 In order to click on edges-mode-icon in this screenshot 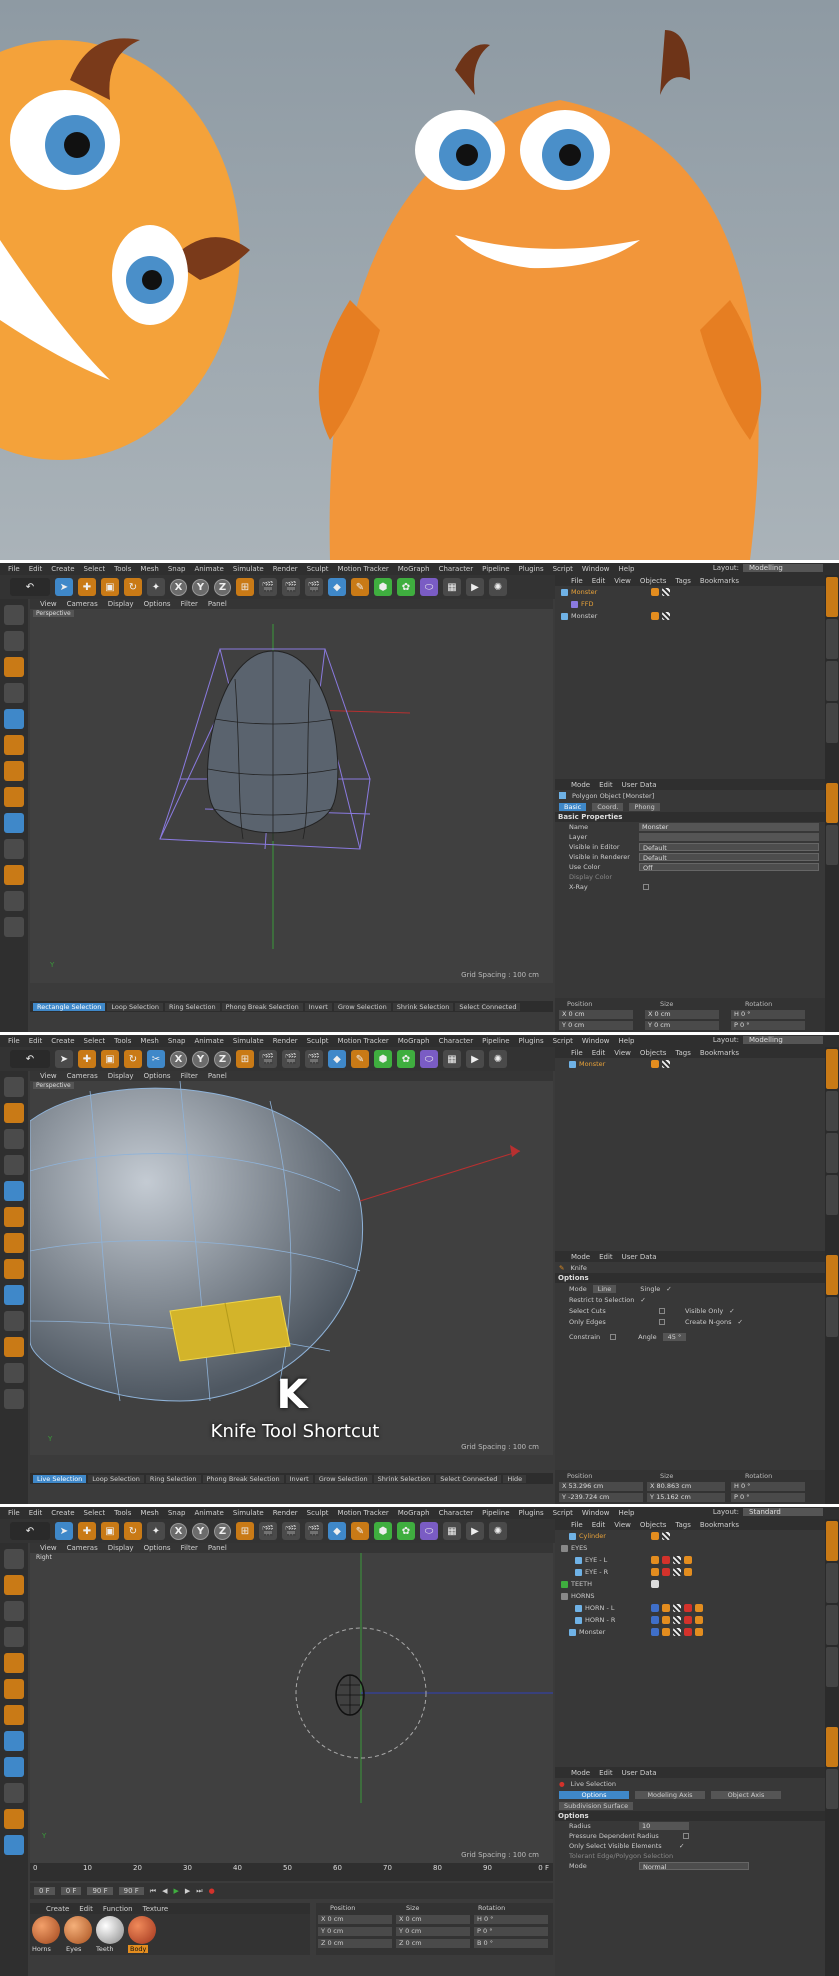, I will do `click(14, 745)`.